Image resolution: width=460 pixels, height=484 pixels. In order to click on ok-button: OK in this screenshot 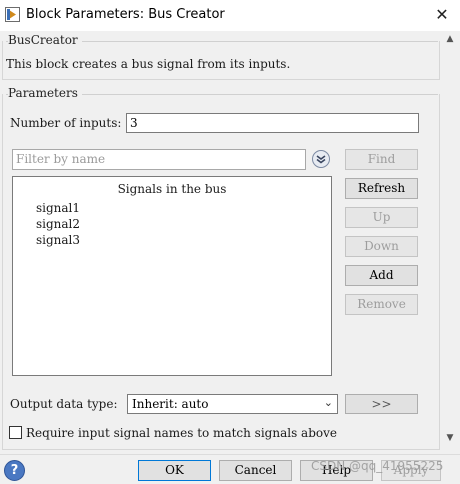, I will do `click(174, 470)`.